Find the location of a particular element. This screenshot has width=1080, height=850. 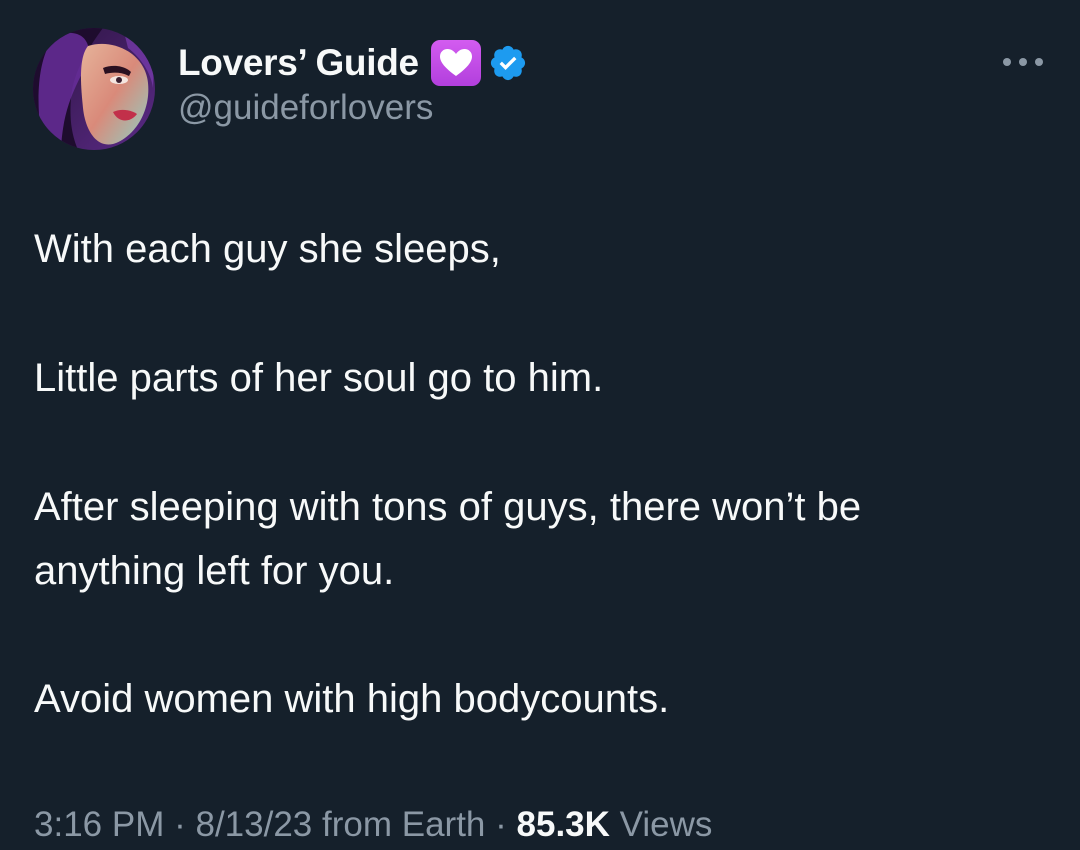

views-label: Views is located at coordinates (666, 824).